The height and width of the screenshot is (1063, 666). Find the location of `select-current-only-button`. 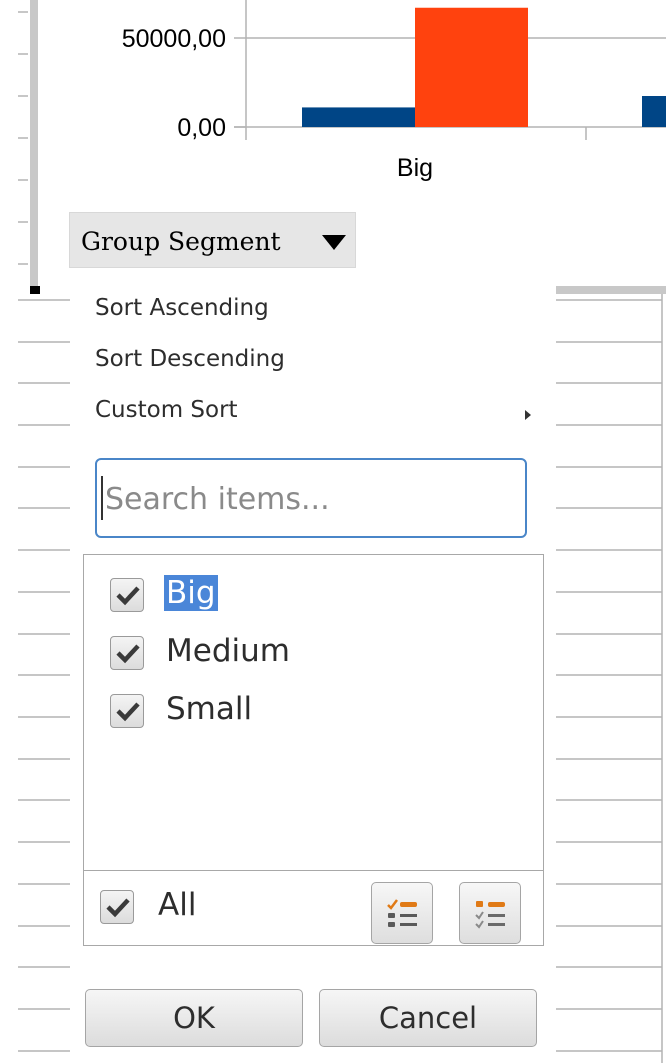

select-current-only-button is located at coordinates (490, 913).